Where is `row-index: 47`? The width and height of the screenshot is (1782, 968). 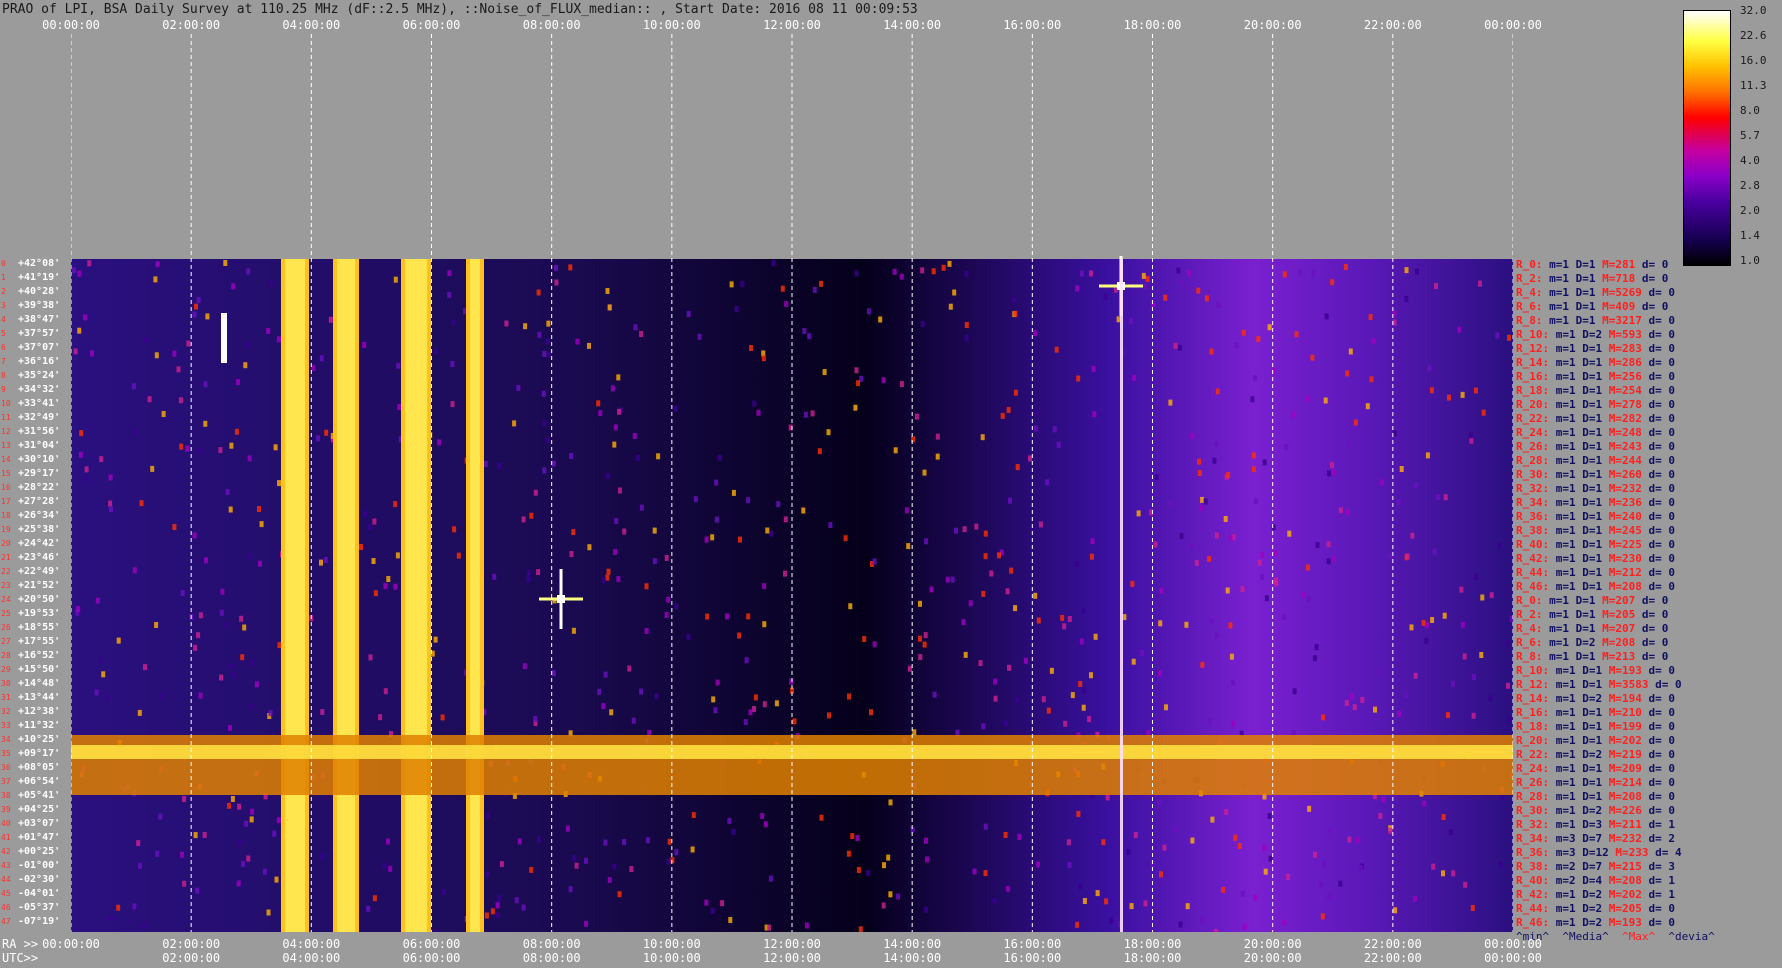
row-index: 47 is located at coordinates (6, 921).